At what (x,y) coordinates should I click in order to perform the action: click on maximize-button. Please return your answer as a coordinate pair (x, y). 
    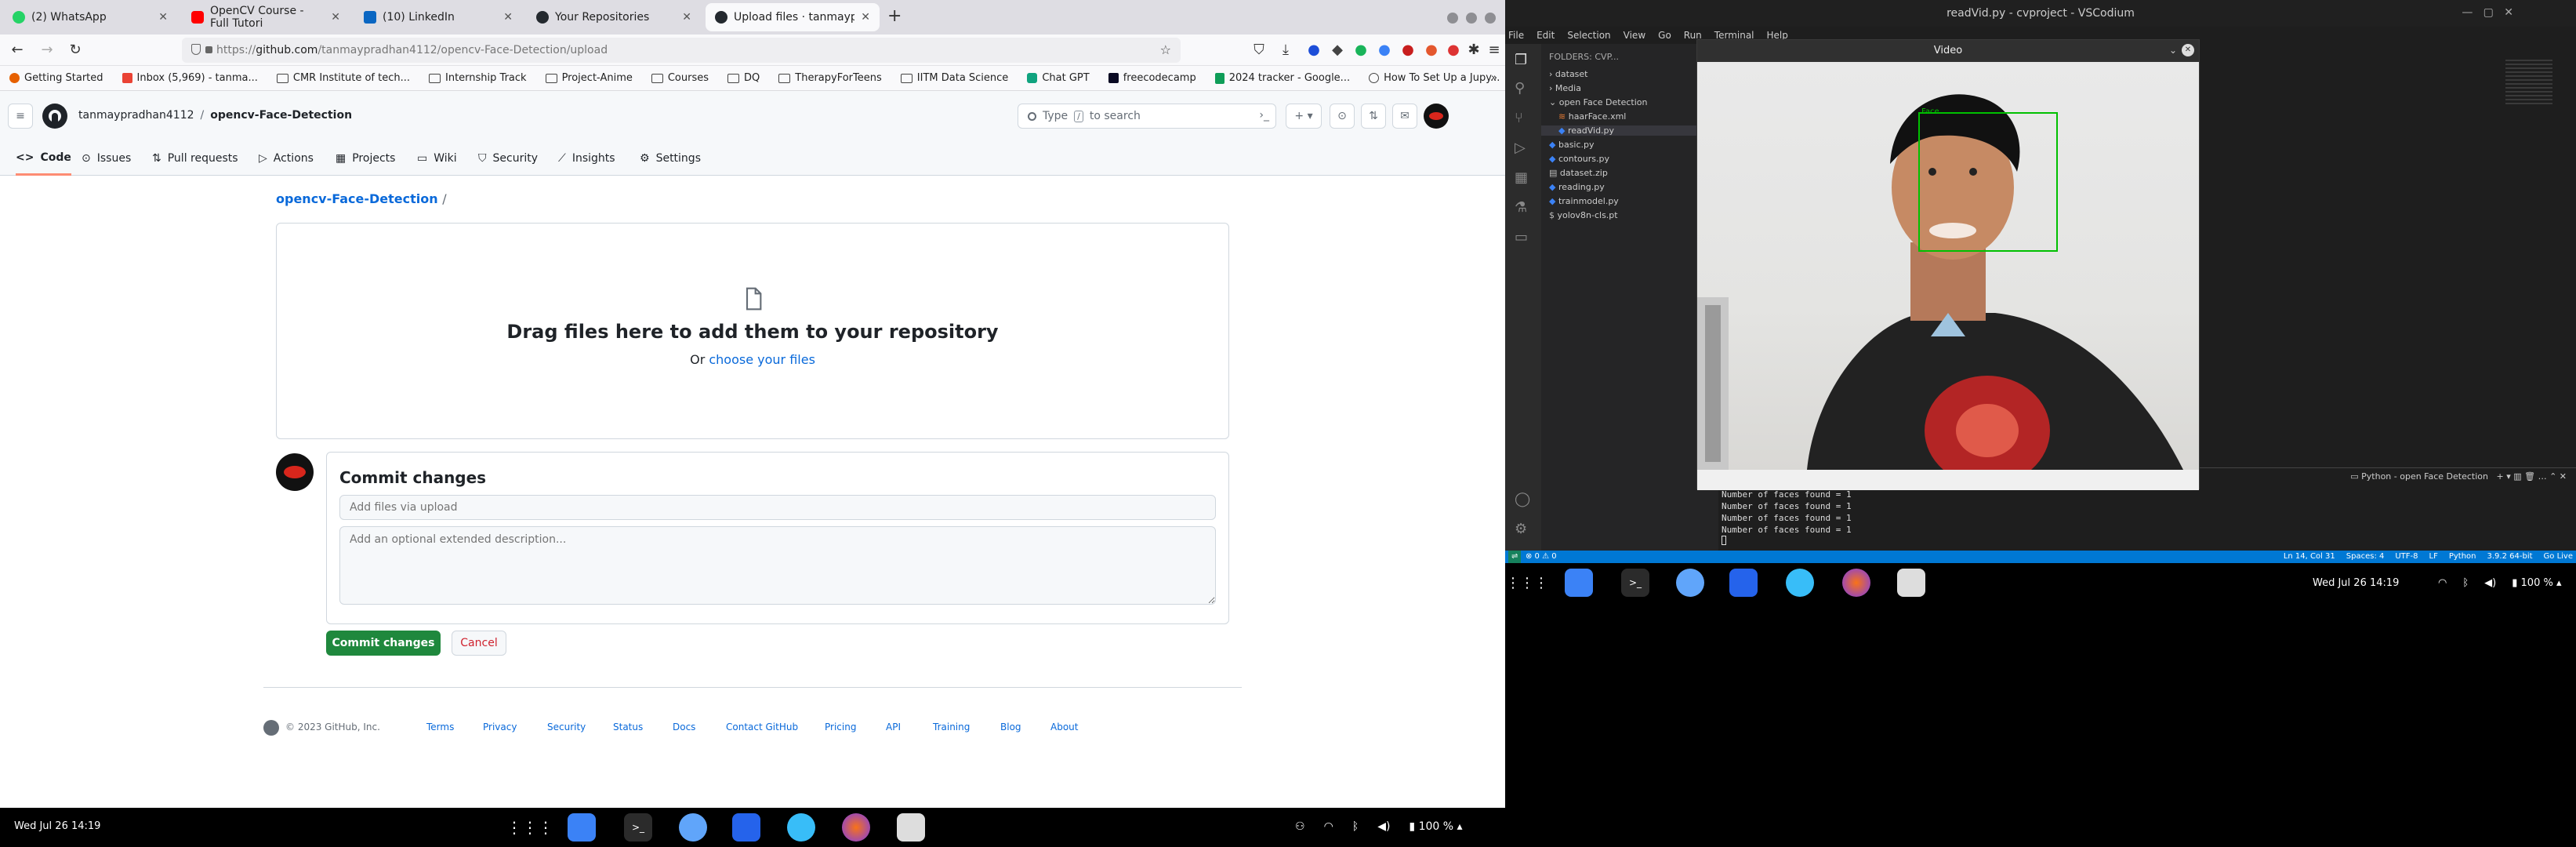
    Looking at the image, I should click on (1471, 18).